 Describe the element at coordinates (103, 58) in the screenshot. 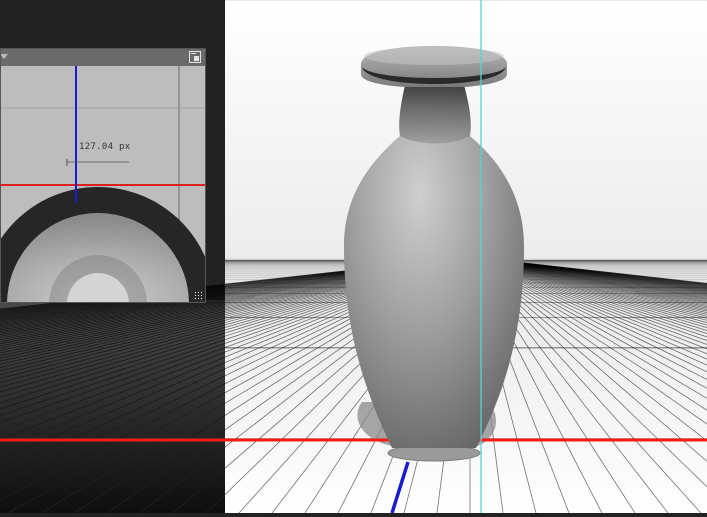

I see `panel-title-bar` at that location.